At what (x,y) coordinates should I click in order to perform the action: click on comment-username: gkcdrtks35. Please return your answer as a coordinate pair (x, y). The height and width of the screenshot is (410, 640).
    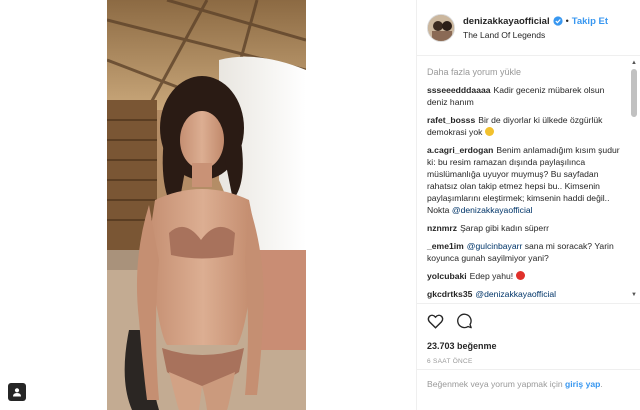
    Looking at the image, I should click on (449, 294).